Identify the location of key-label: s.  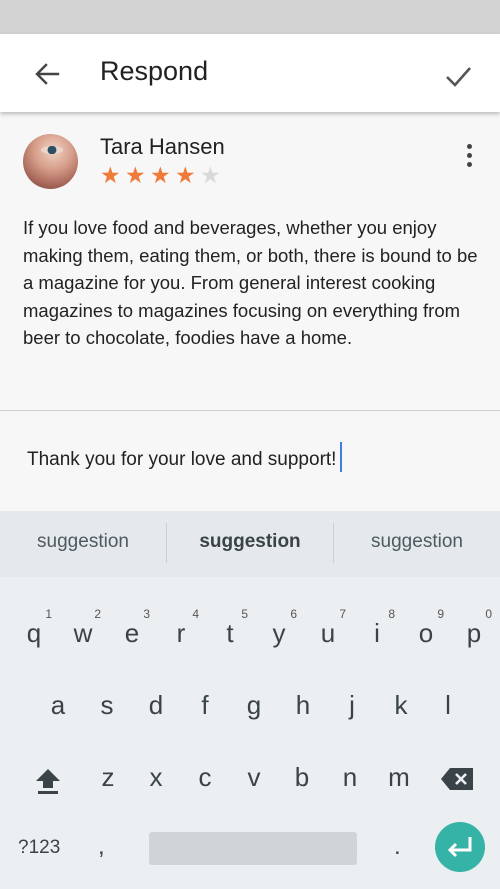
(107, 705).